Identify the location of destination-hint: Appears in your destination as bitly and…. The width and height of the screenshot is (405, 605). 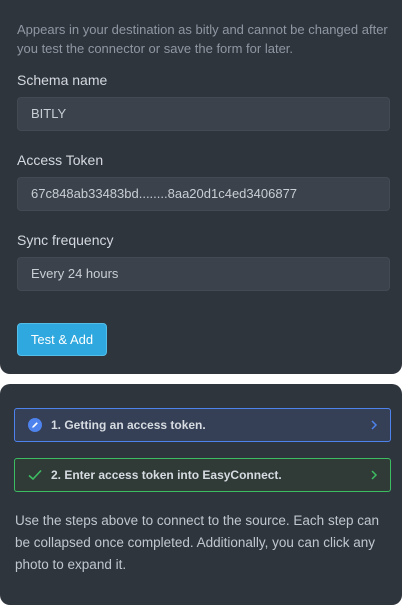
(202, 39).